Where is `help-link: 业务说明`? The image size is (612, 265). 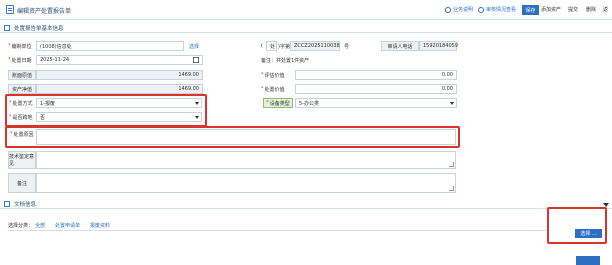 help-link: 业务说明 is located at coordinates (459, 9).